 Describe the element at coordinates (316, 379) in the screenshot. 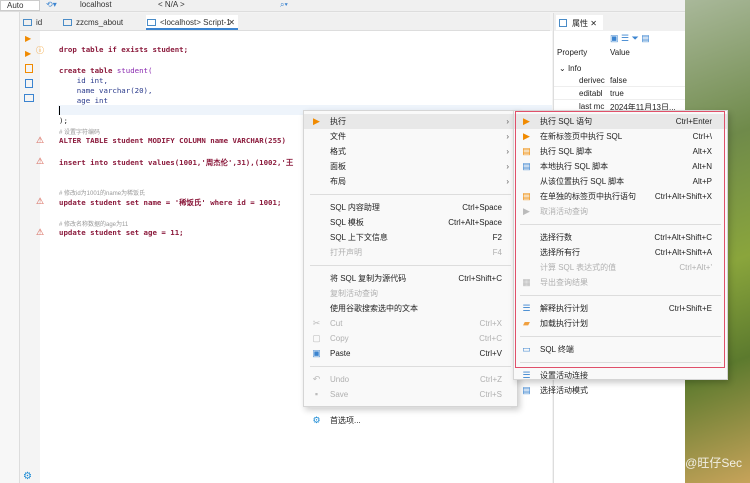

I see `undo-icon: ↶` at that location.